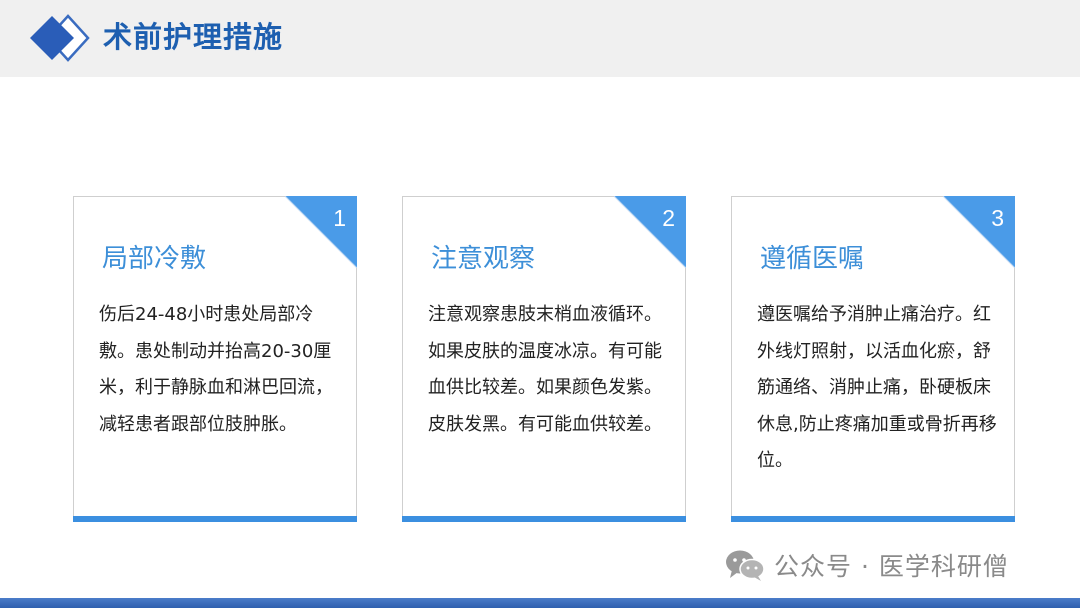  What do you see at coordinates (997, 218) in the screenshot?
I see `card-number: 3` at bounding box center [997, 218].